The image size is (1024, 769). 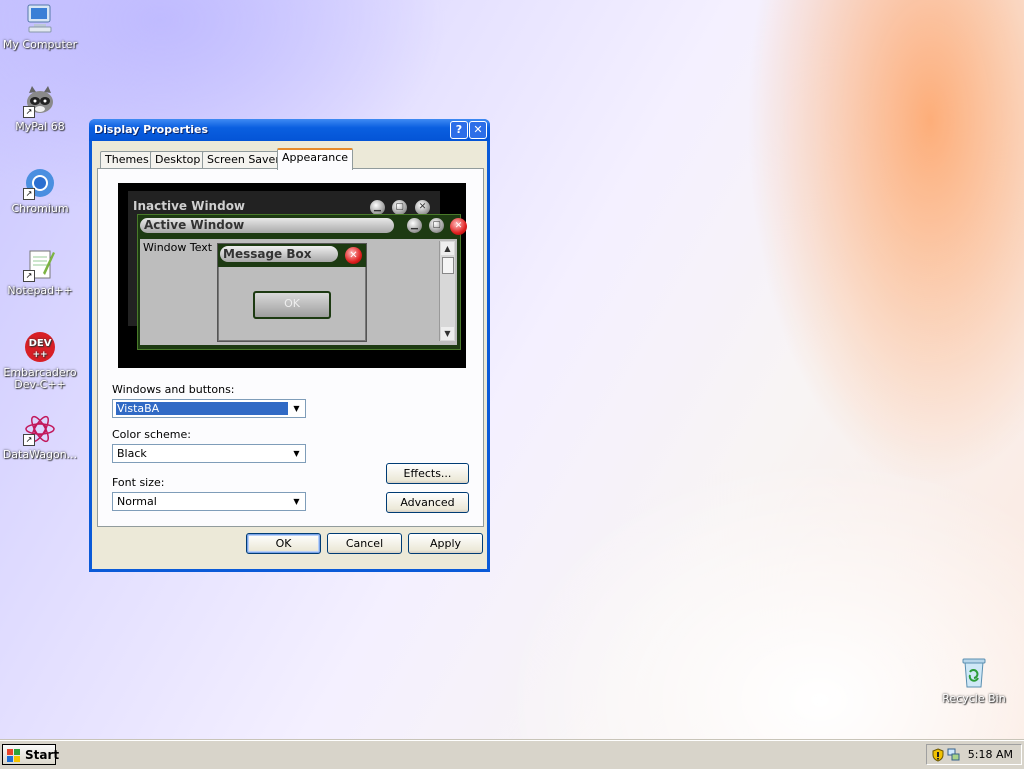 What do you see at coordinates (40, 208) in the screenshot?
I see `desktop-icon-label: Chromium` at bounding box center [40, 208].